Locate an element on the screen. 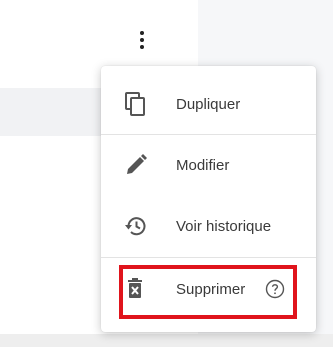 The image size is (333, 347). trash-icon is located at coordinates (136, 289).